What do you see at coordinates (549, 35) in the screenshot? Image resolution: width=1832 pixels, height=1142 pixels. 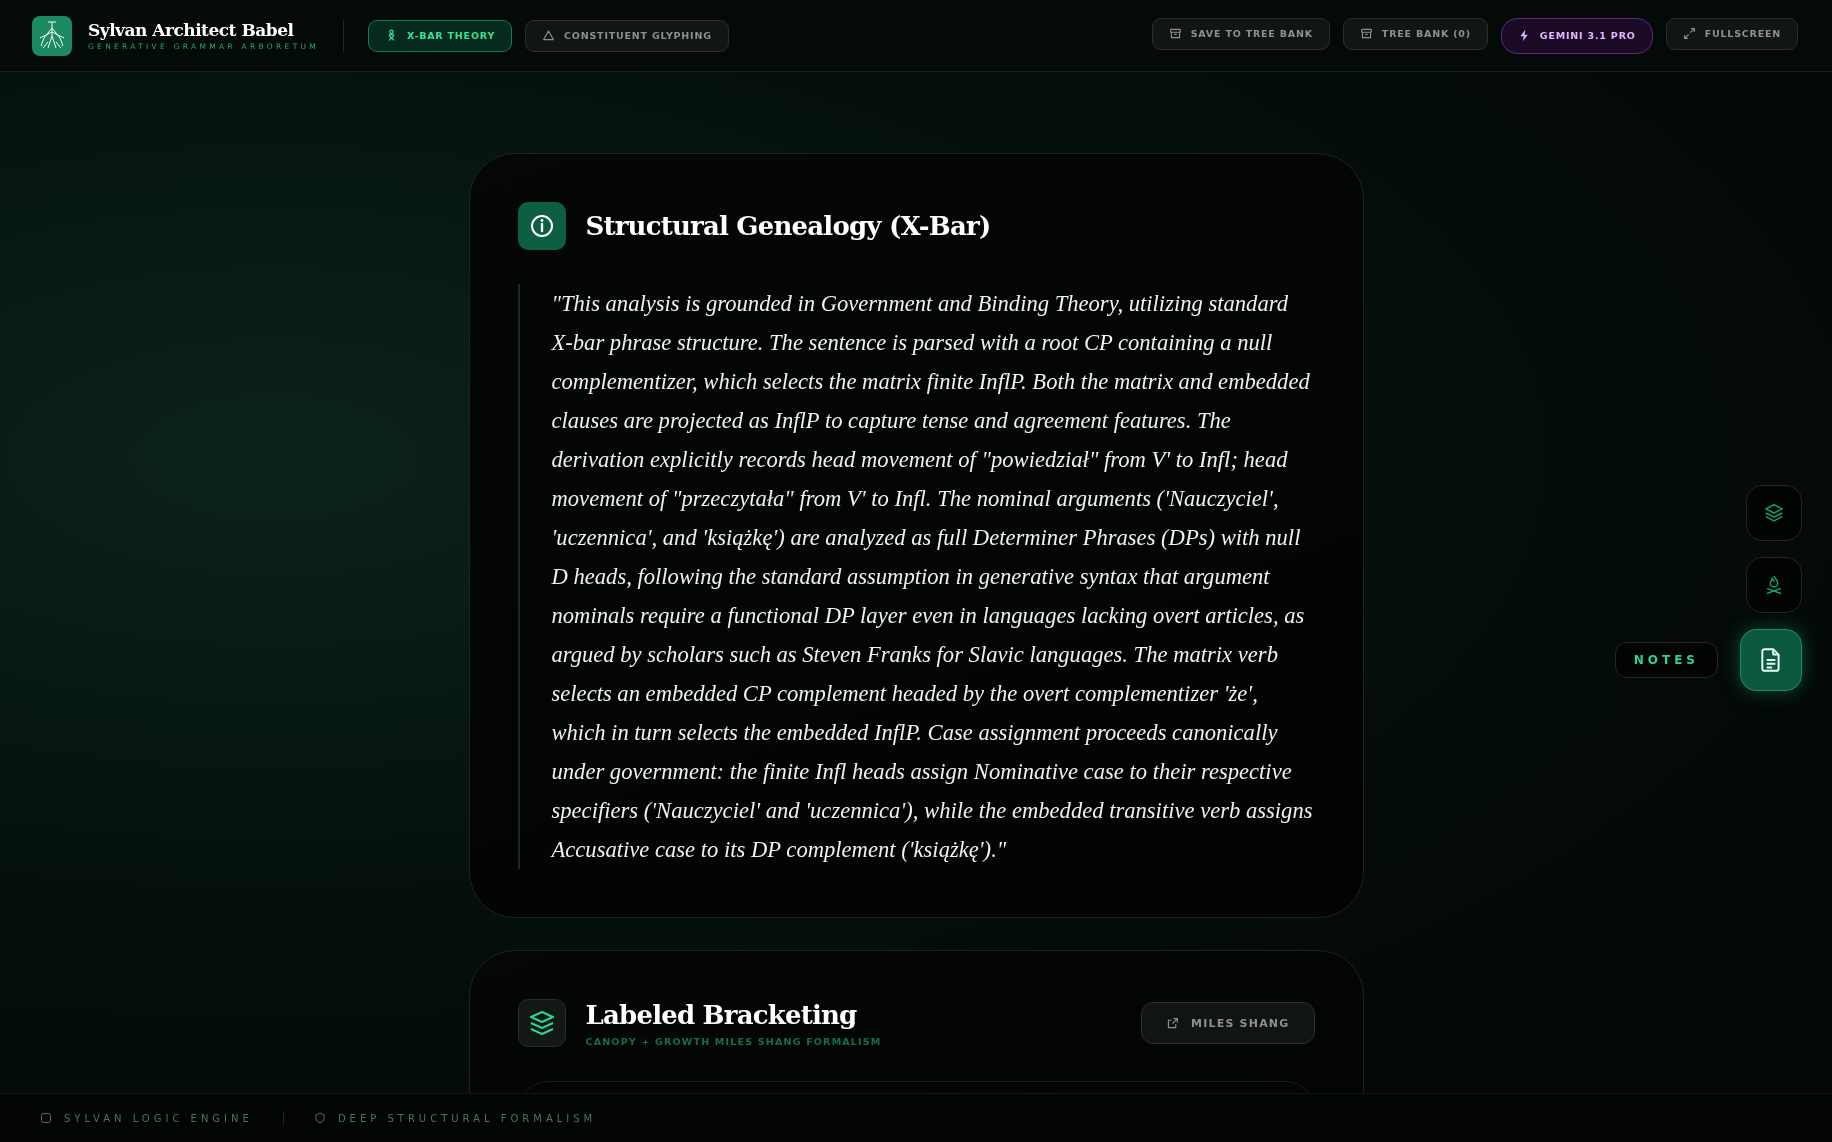 I see `triangle-icon` at bounding box center [549, 35].